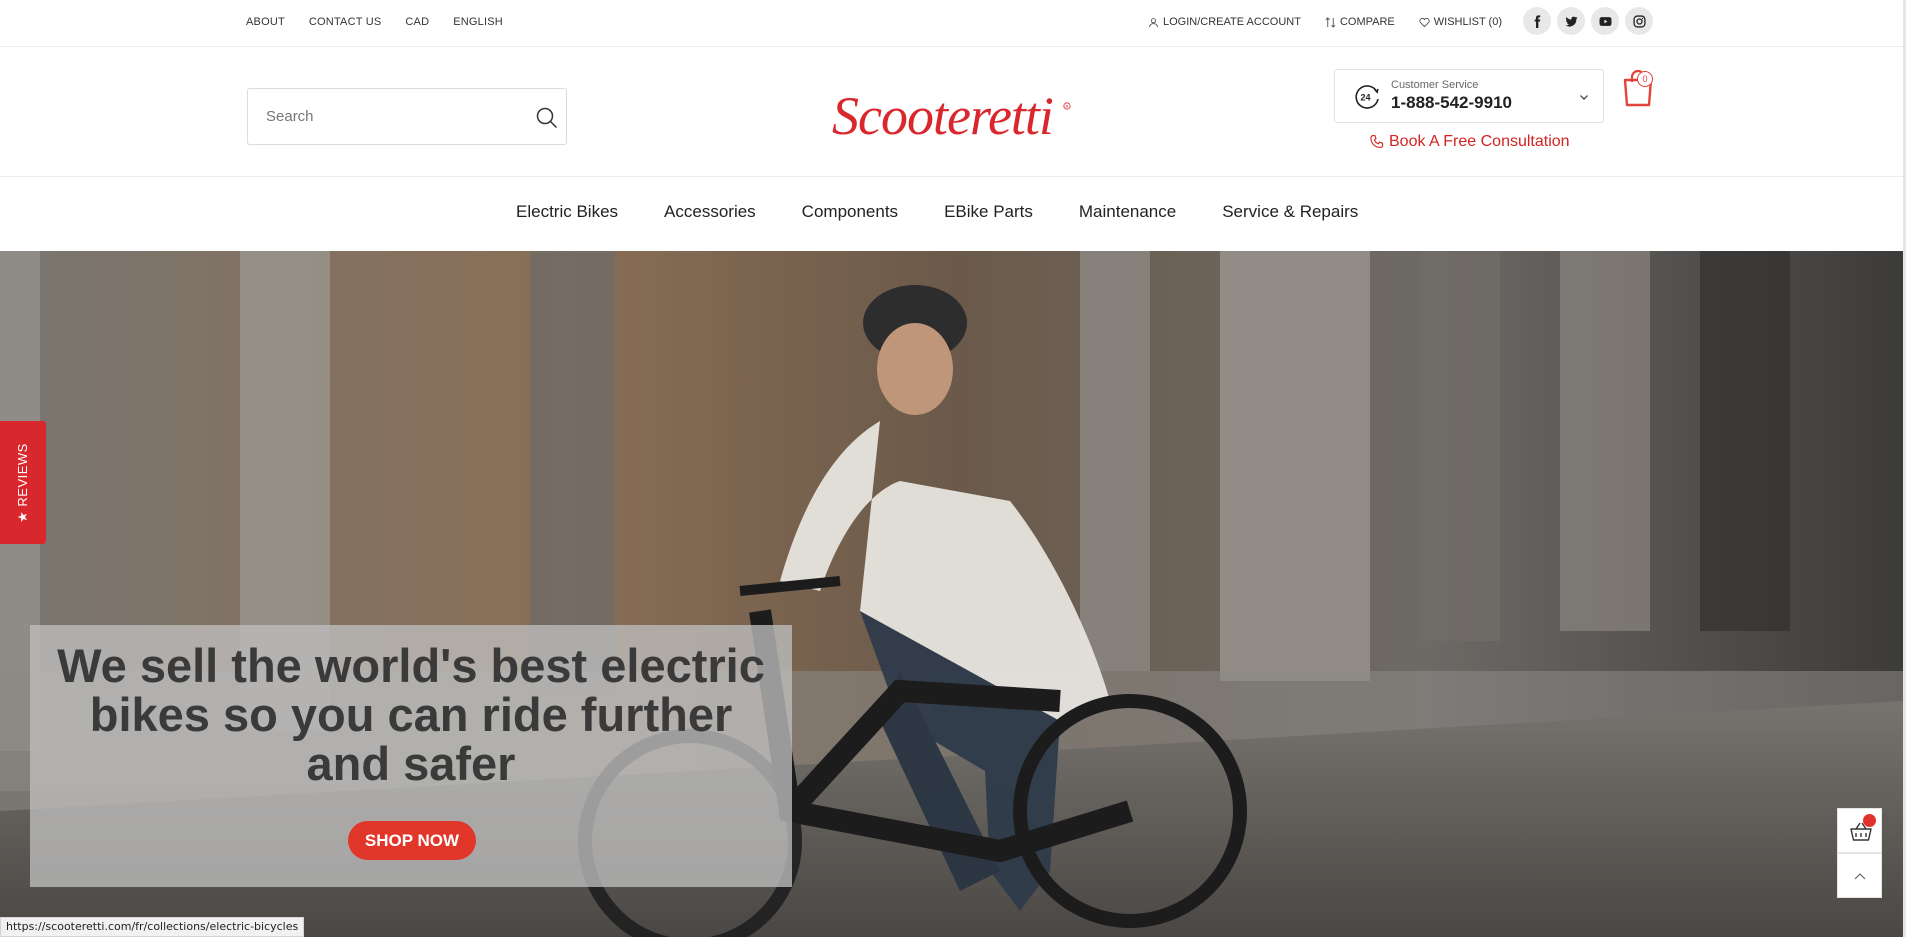 The image size is (1906, 937). I want to click on chevron-down-icon, so click(1584, 97).